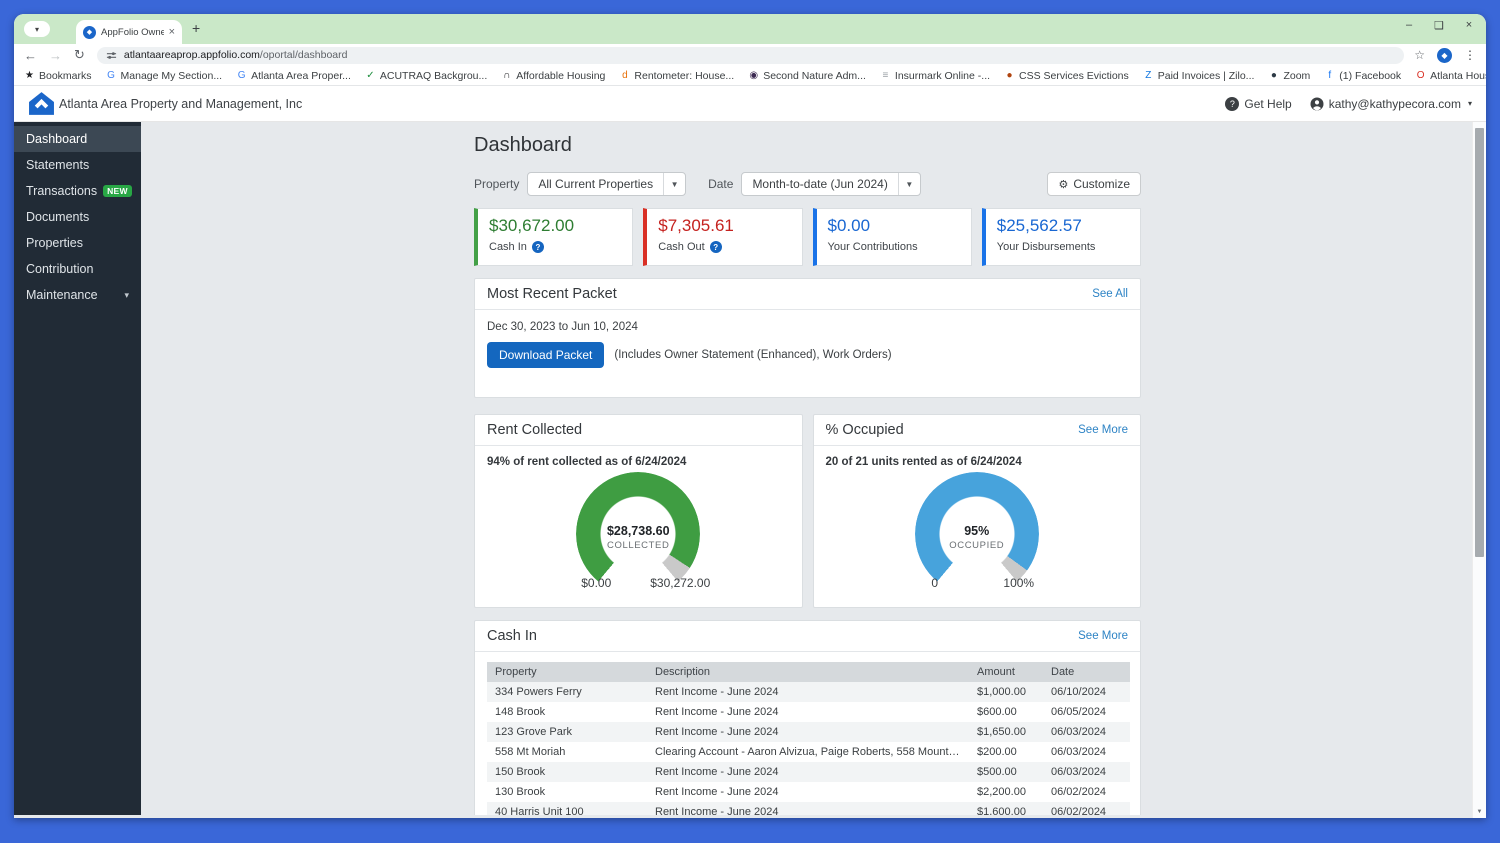 This screenshot has height=843, width=1500. What do you see at coordinates (1419, 55) in the screenshot?
I see `bookmark-star-icon: ☆` at bounding box center [1419, 55].